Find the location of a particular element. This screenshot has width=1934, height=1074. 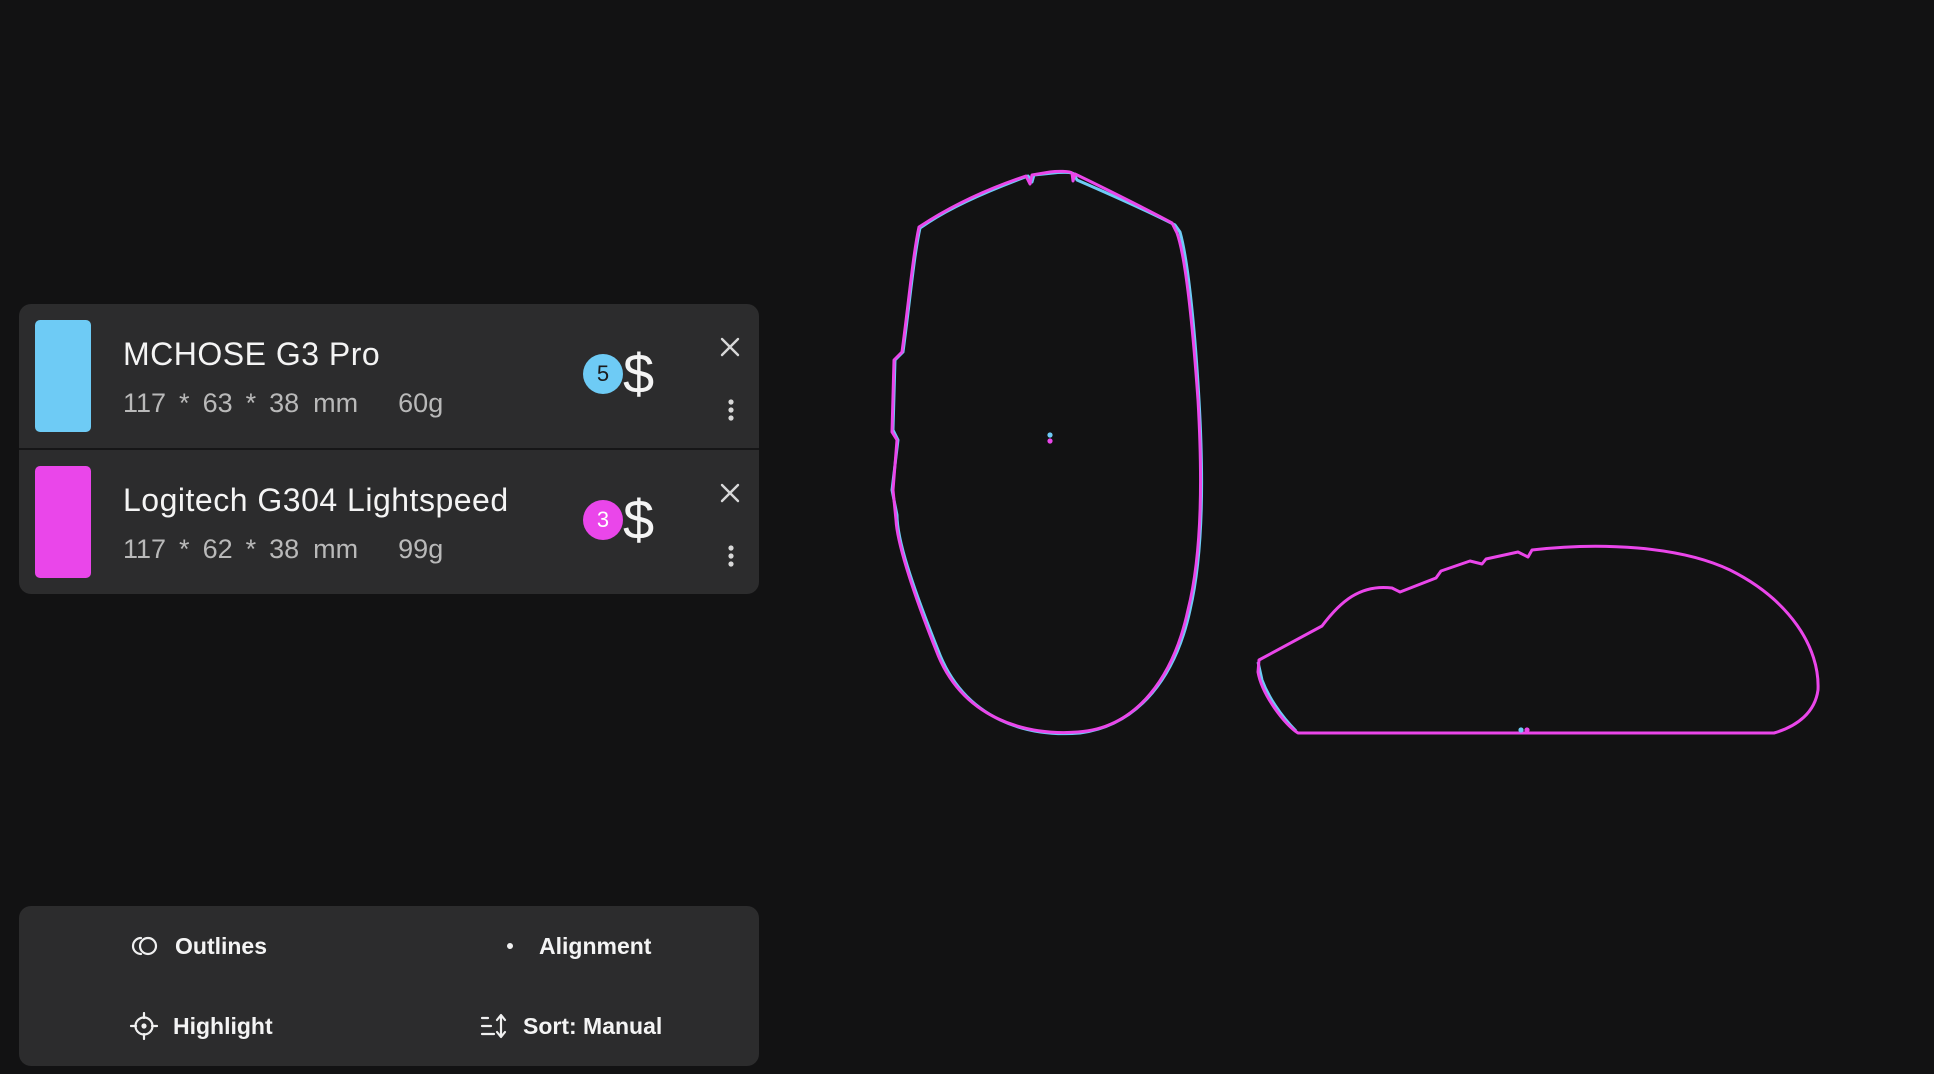

outlines-label: Outlines is located at coordinates (221, 945).